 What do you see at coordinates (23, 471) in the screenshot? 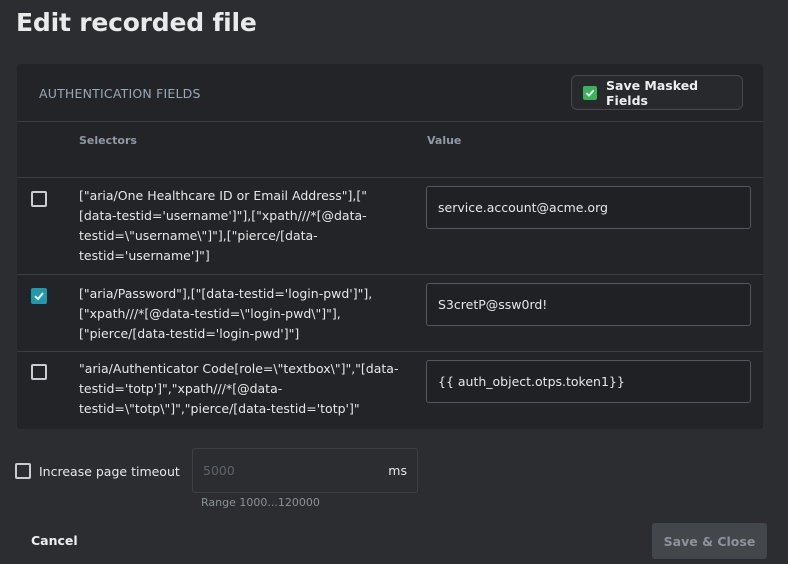
I see `increase-timeout-checkbox` at bounding box center [23, 471].